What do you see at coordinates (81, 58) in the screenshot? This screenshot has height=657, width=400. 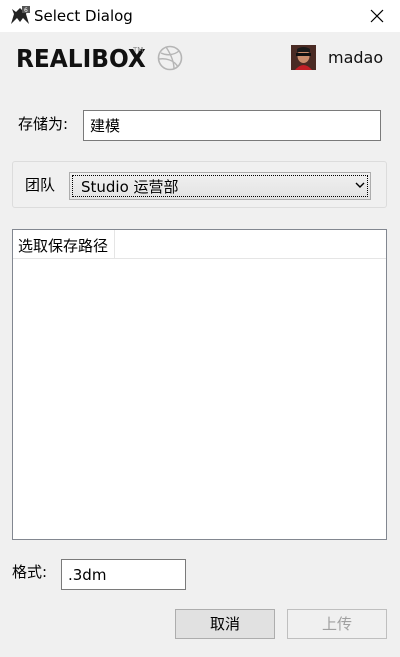 I see `realibox-logo: REALIBOX` at bounding box center [81, 58].